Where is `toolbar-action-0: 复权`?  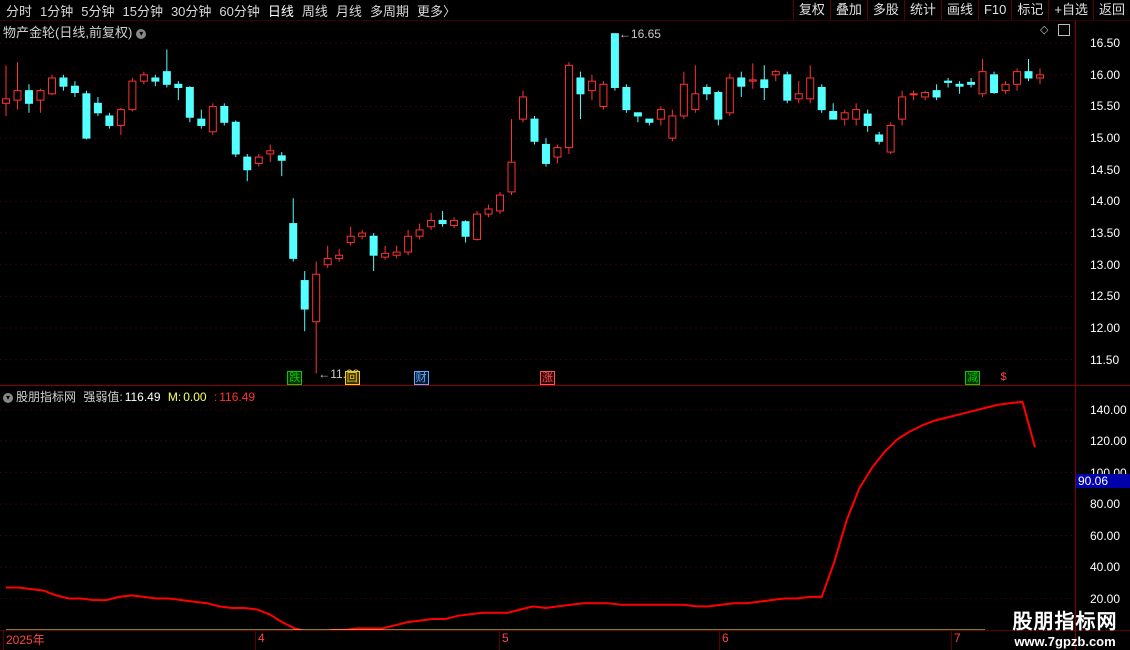
toolbar-action-0: 复权 is located at coordinates (811, 10).